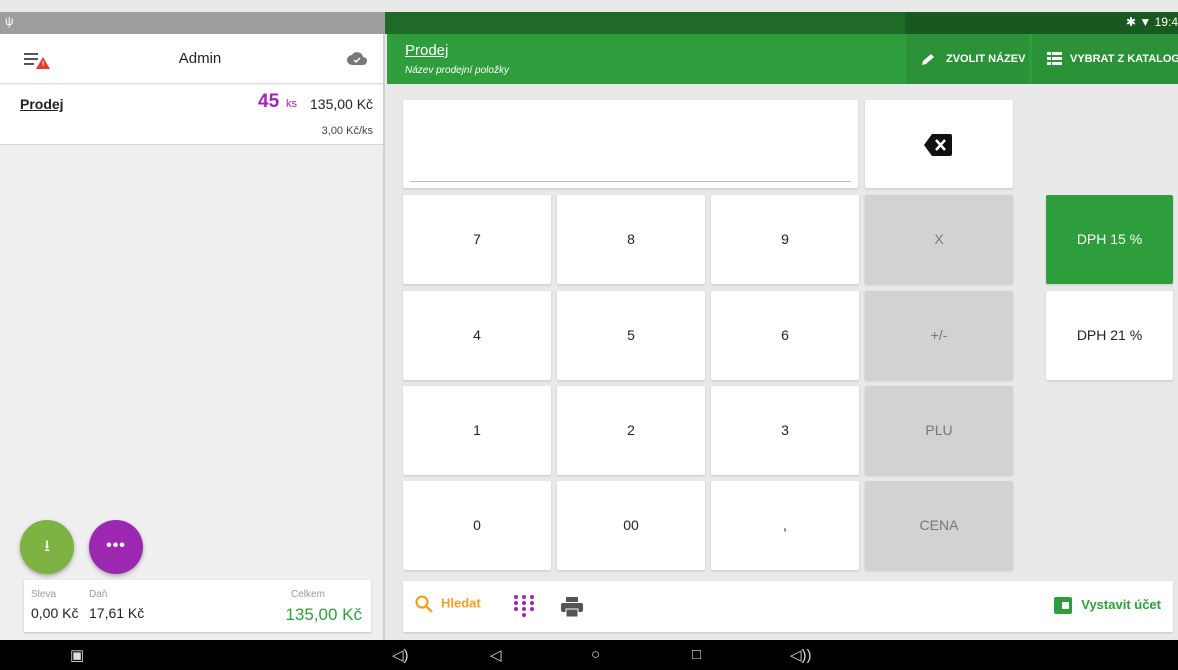  What do you see at coordinates (785, 525) in the screenshot?
I see `key-comma: ,` at bounding box center [785, 525].